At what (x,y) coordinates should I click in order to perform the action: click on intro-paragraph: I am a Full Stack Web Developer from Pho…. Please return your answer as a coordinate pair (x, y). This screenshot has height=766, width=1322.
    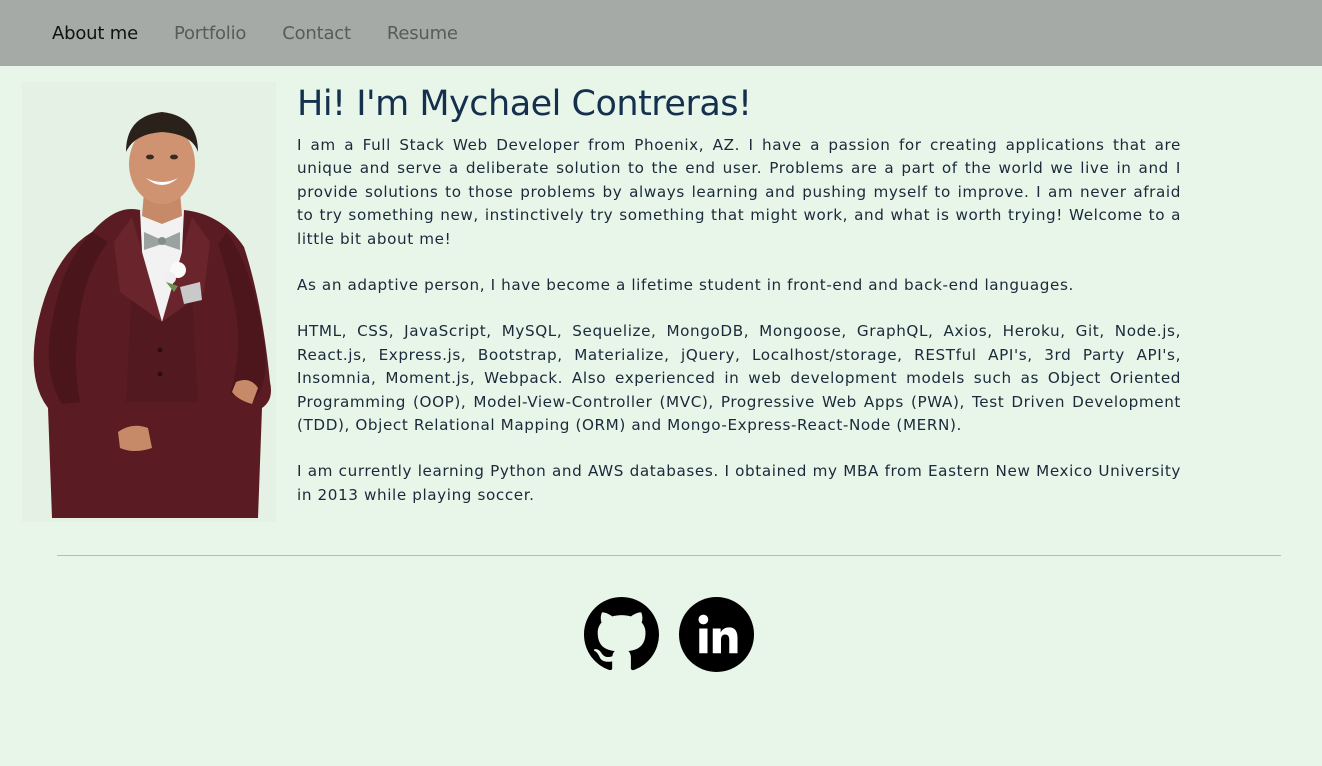
    Looking at the image, I should click on (739, 192).